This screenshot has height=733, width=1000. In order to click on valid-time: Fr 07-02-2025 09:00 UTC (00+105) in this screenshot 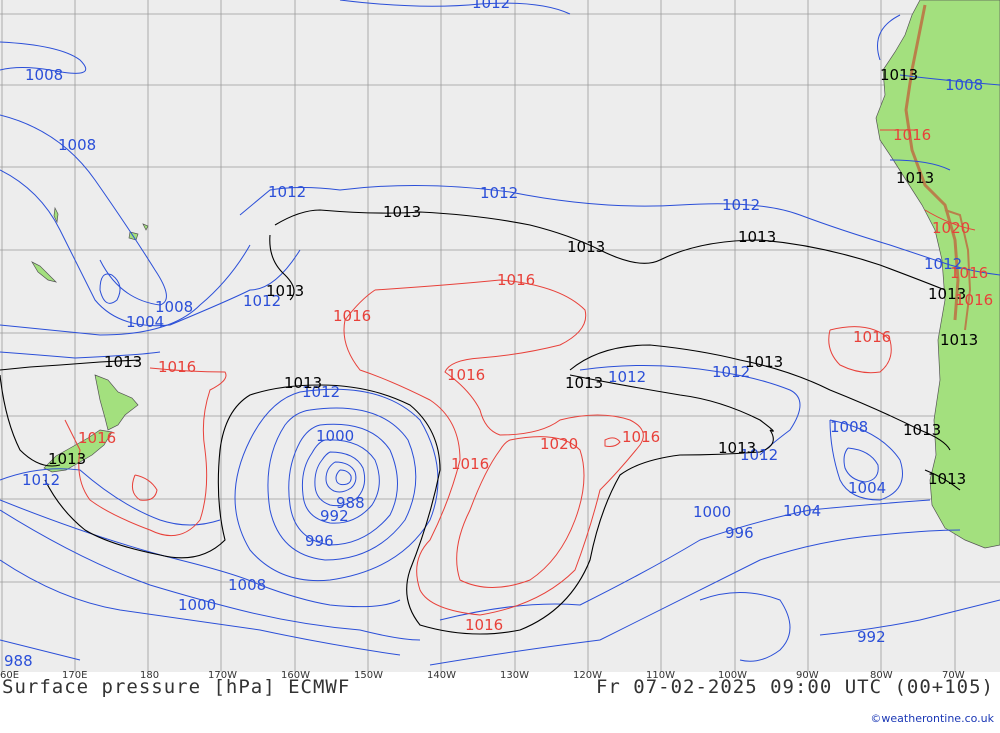, I will do `click(794, 687)`.